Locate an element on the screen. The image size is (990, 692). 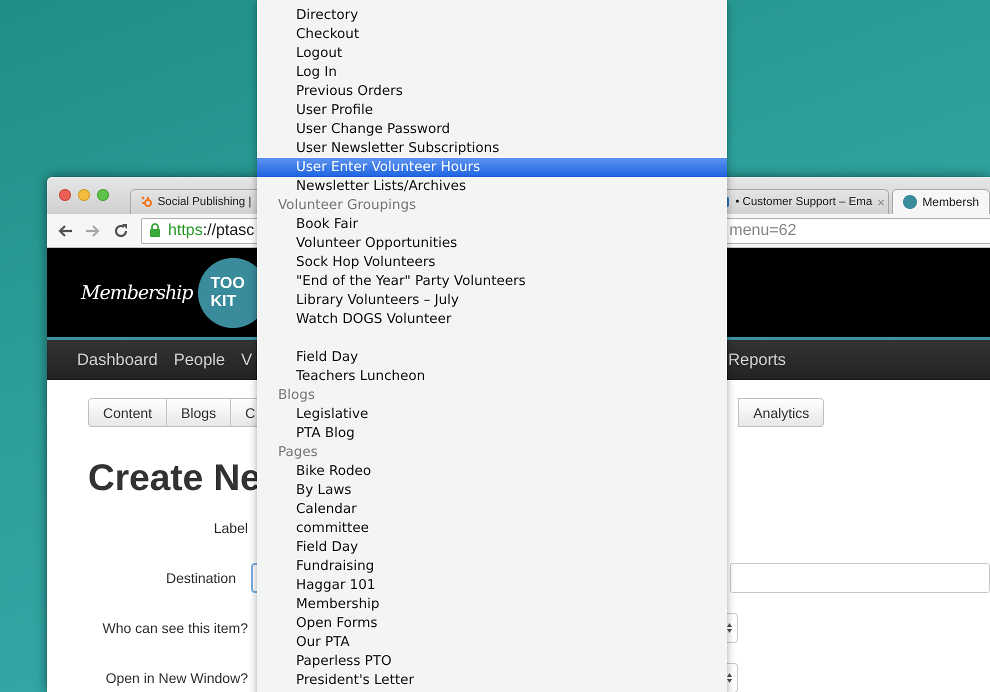
option-group-label: Pages is located at coordinates (298, 452).